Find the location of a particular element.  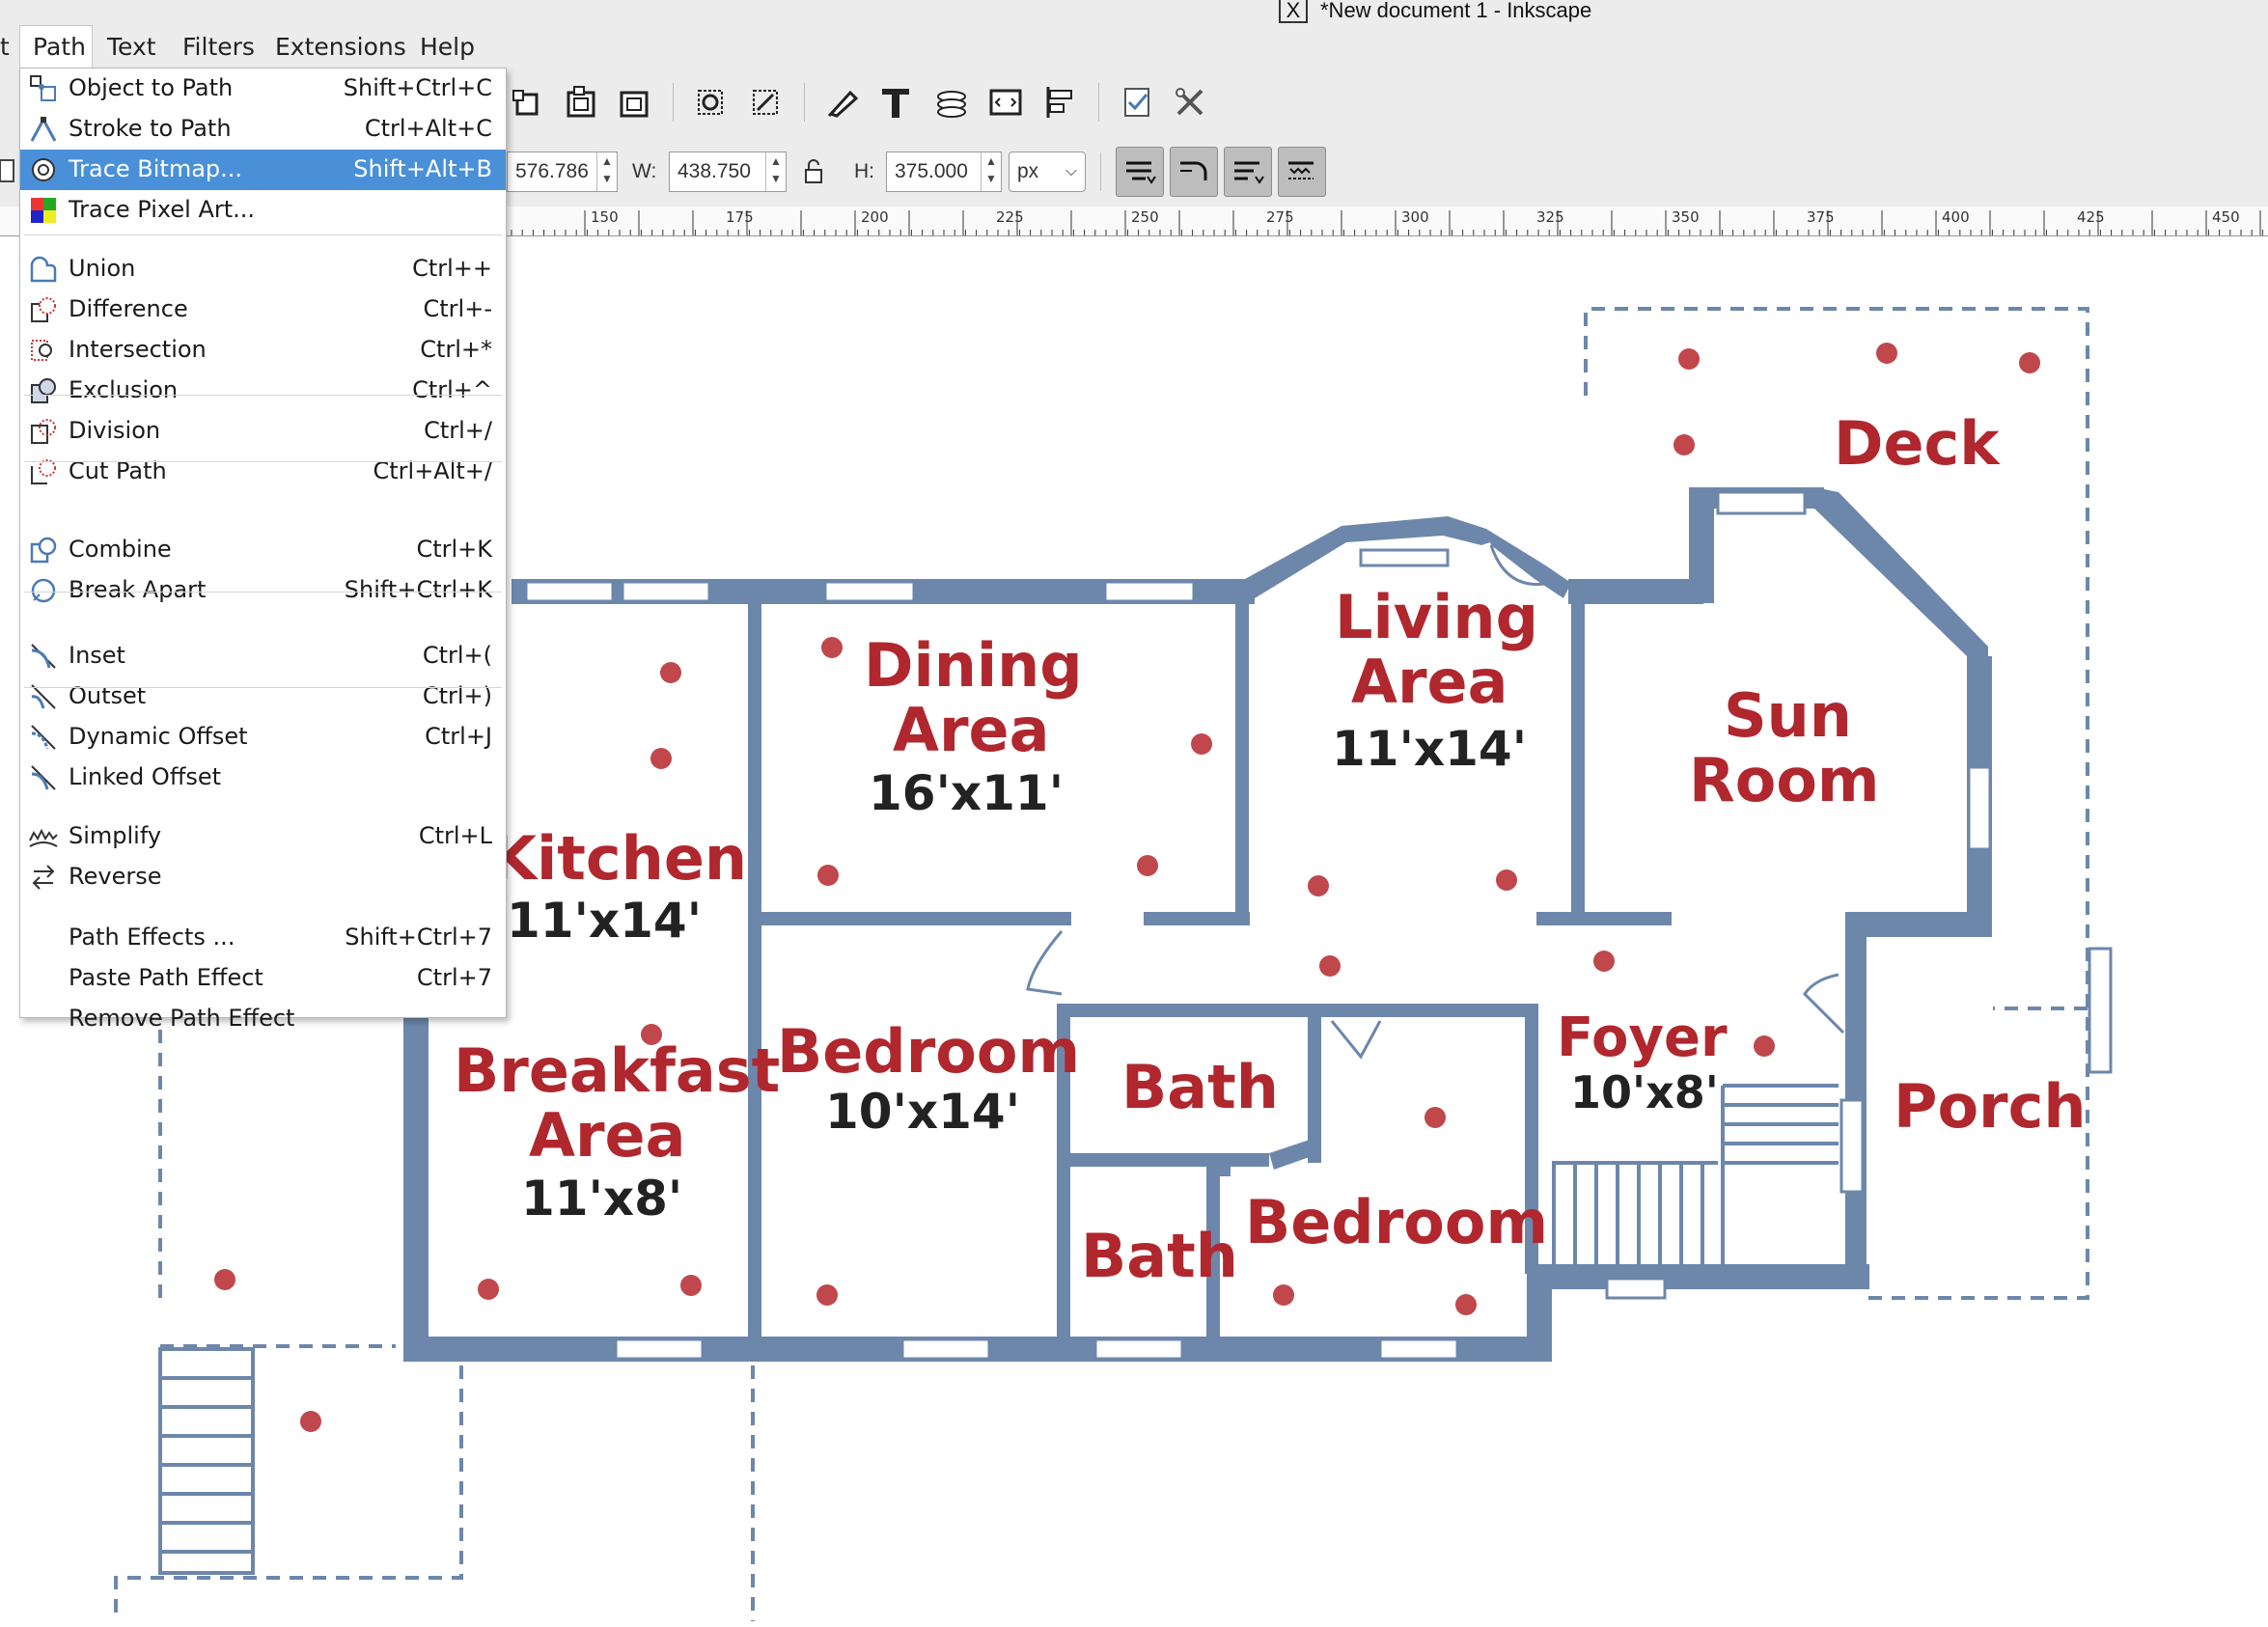

room-label-foyer: Foyer is located at coordinates (1642, 1038).